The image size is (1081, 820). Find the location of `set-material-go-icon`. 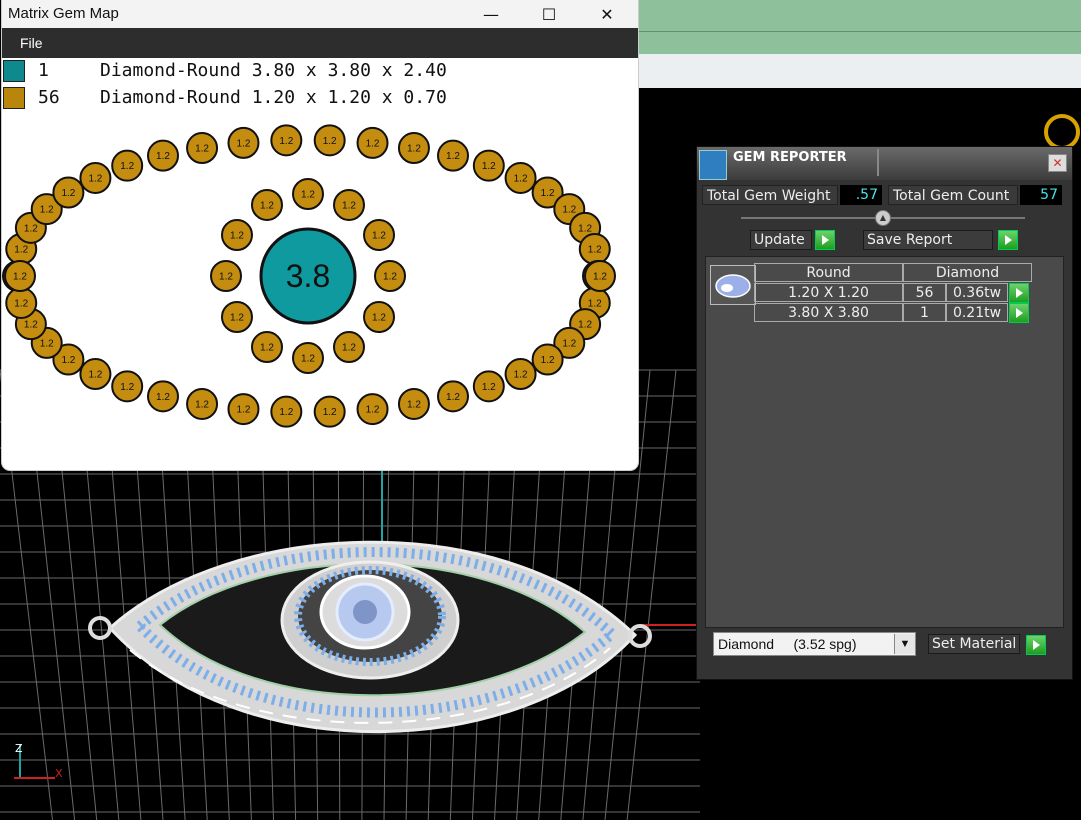

set-material-go-icon is located at coordinates (1036, 645).